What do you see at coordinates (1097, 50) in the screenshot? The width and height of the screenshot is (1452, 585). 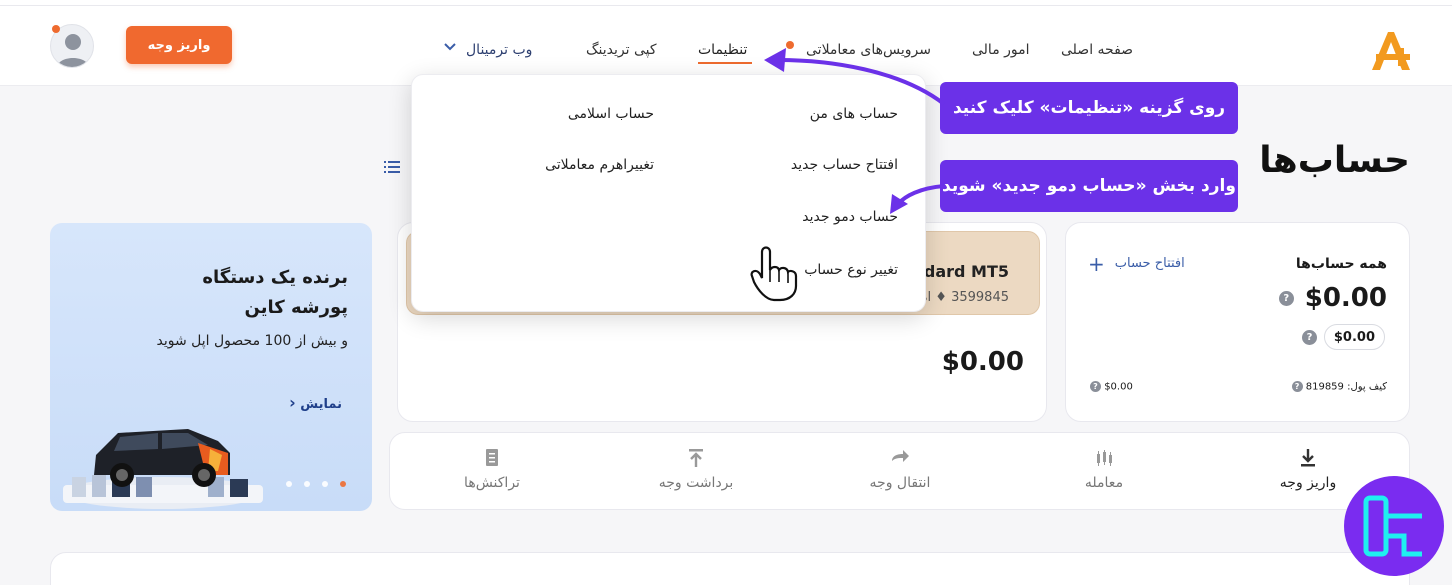 I see `nav-home: صفحه اصلی` at bounding box center [1097, 50].